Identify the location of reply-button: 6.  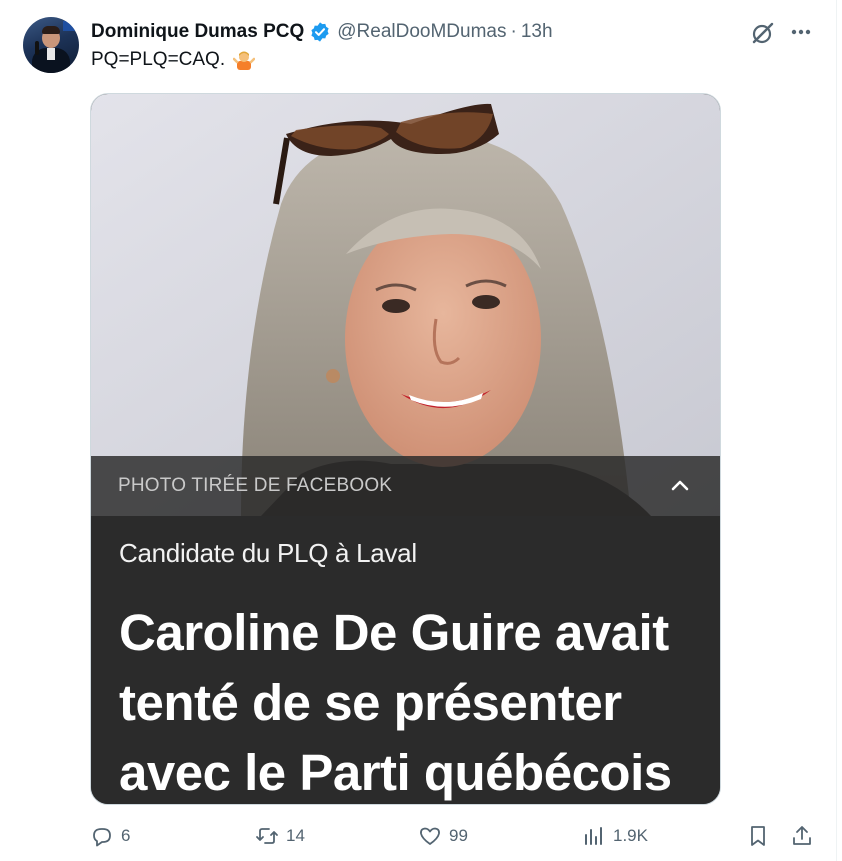
(110, 836).